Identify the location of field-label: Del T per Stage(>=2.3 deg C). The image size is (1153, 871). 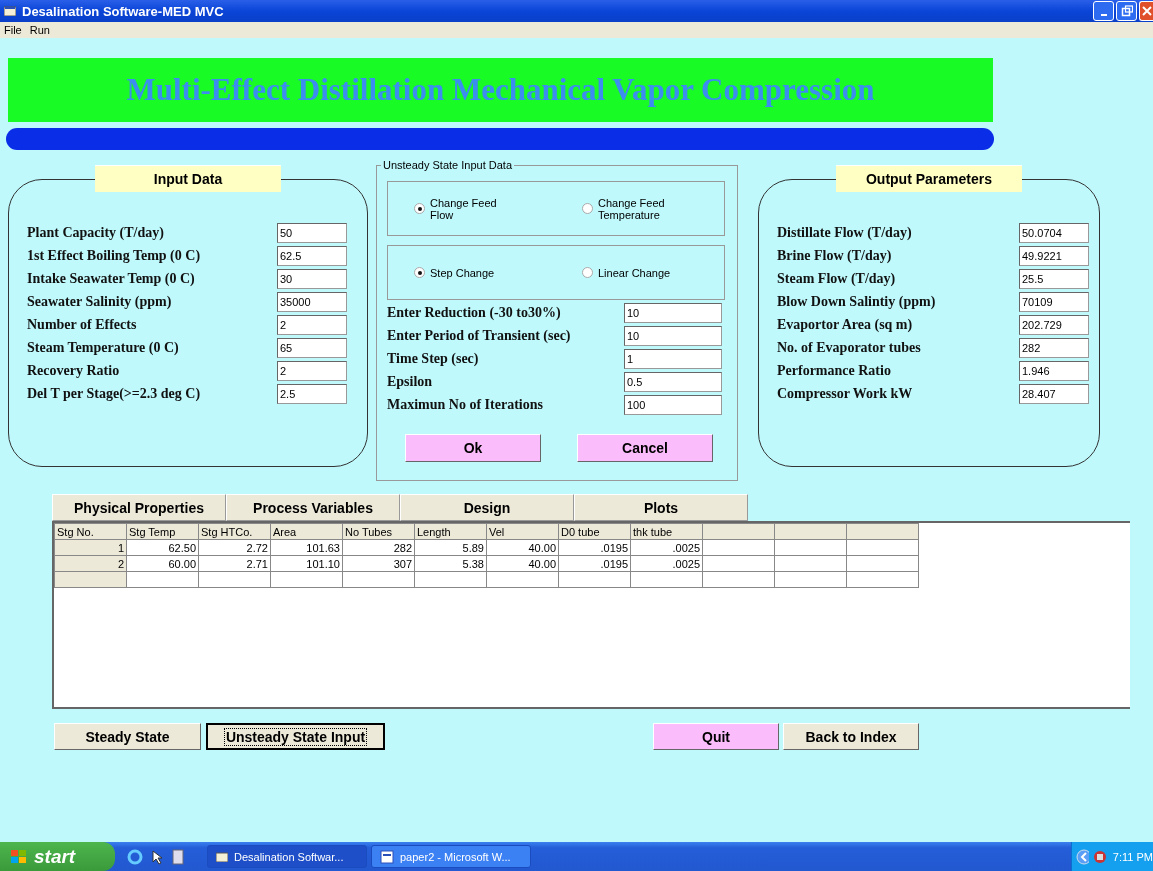
(114, 394).